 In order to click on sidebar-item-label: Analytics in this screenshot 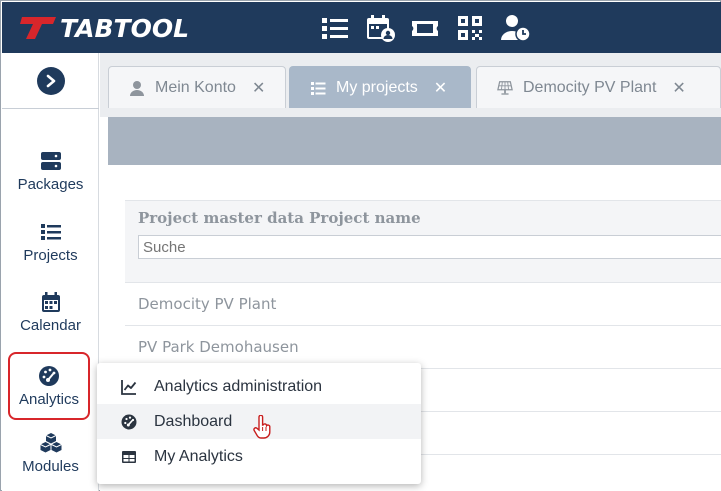, I will do `click(49, 399)`.